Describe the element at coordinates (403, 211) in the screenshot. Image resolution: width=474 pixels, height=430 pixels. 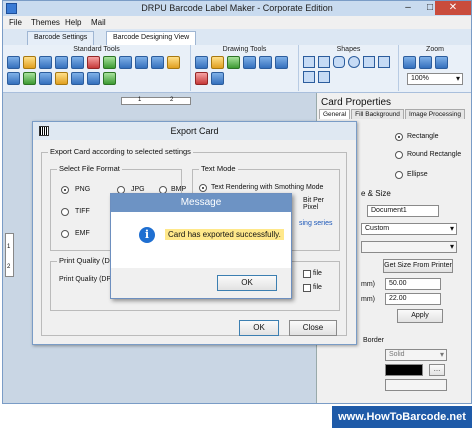
I see `card-name-field: Document1` at that location.